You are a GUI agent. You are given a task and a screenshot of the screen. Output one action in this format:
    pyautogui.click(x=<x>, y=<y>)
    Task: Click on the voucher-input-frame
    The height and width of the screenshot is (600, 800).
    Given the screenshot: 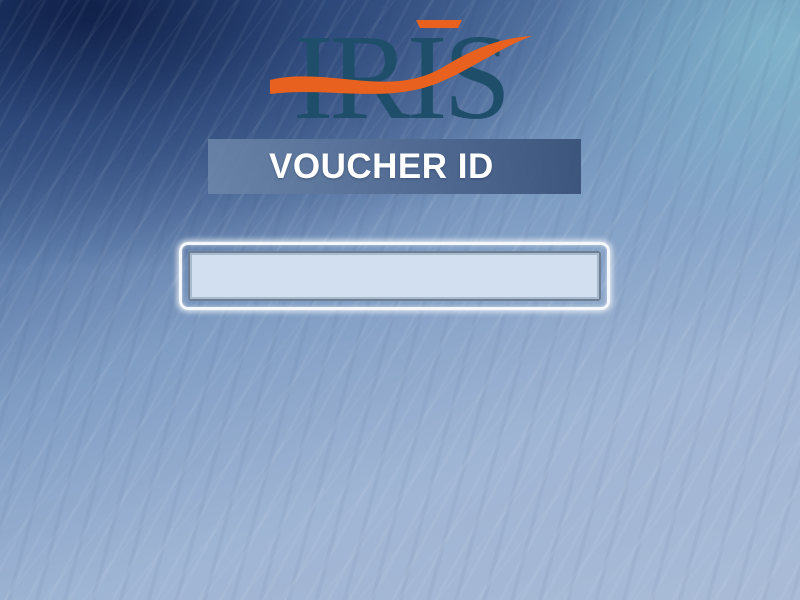 What is the action you would take?
    pyautogui.click(x=394, y=276)
    